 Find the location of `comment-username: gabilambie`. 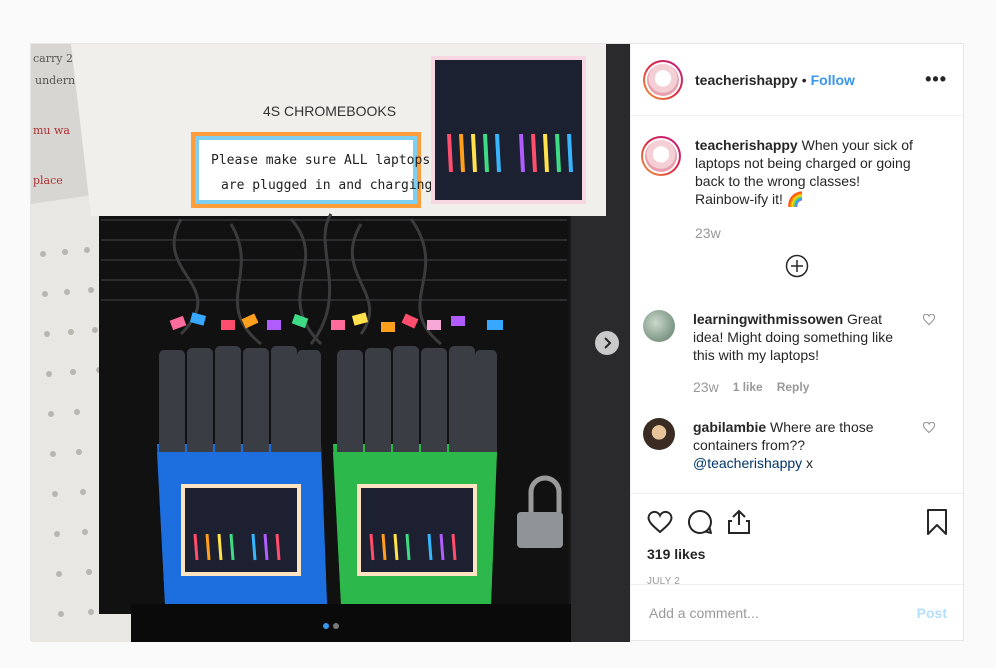

comment-username: gabilambie is located at coordinates (729, 427).